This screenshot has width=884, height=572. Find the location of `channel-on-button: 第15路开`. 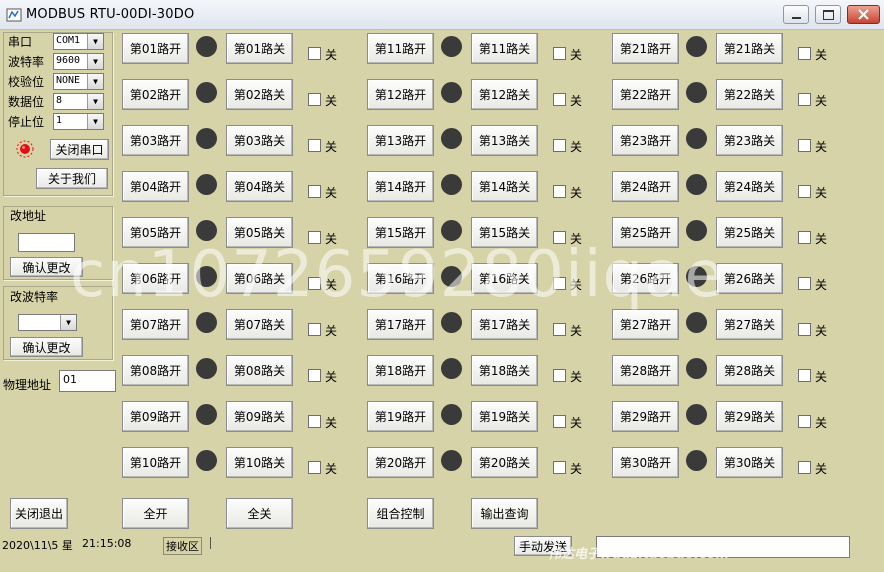

channel-on-button: 第15路开 is located at coordinates (400, 232).